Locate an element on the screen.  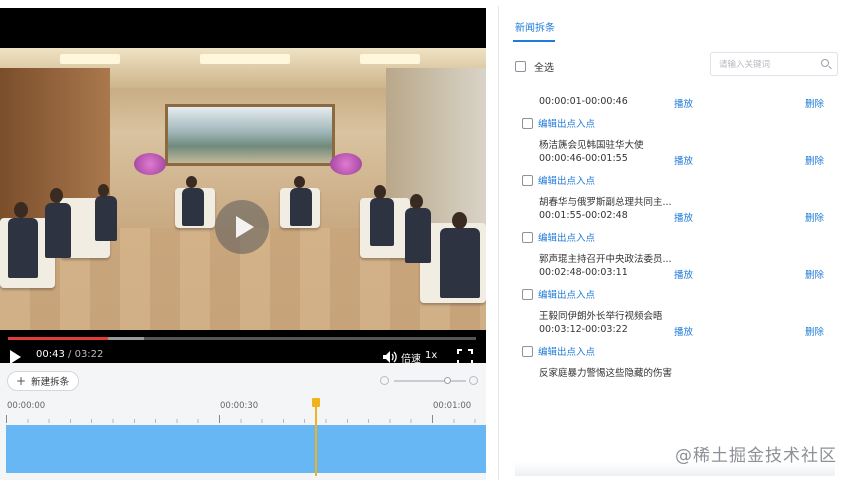
tick-label: 00:01:00 is located at coordinates (452, 406).